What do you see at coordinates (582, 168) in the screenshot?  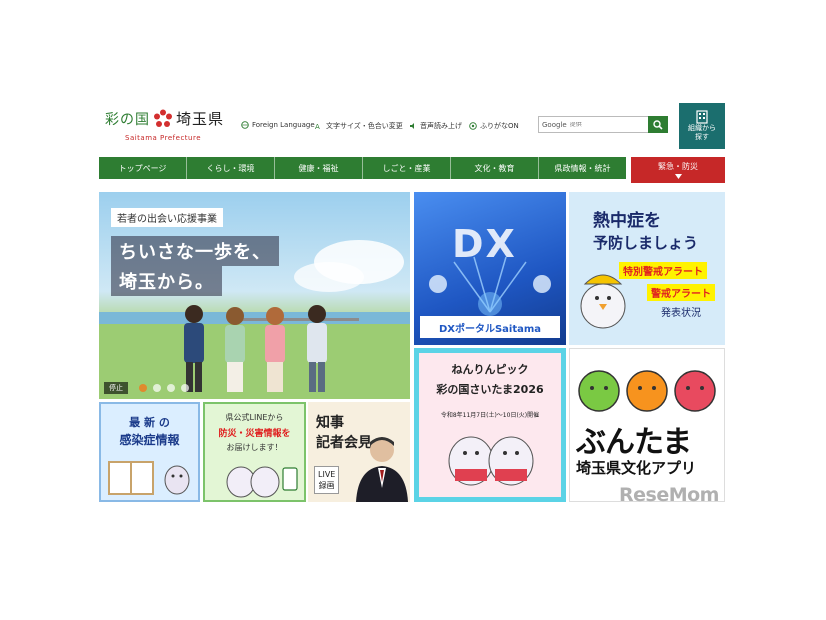 I see `nav-item-govt: 県政情報・統計` at bounding box center [582, 168].